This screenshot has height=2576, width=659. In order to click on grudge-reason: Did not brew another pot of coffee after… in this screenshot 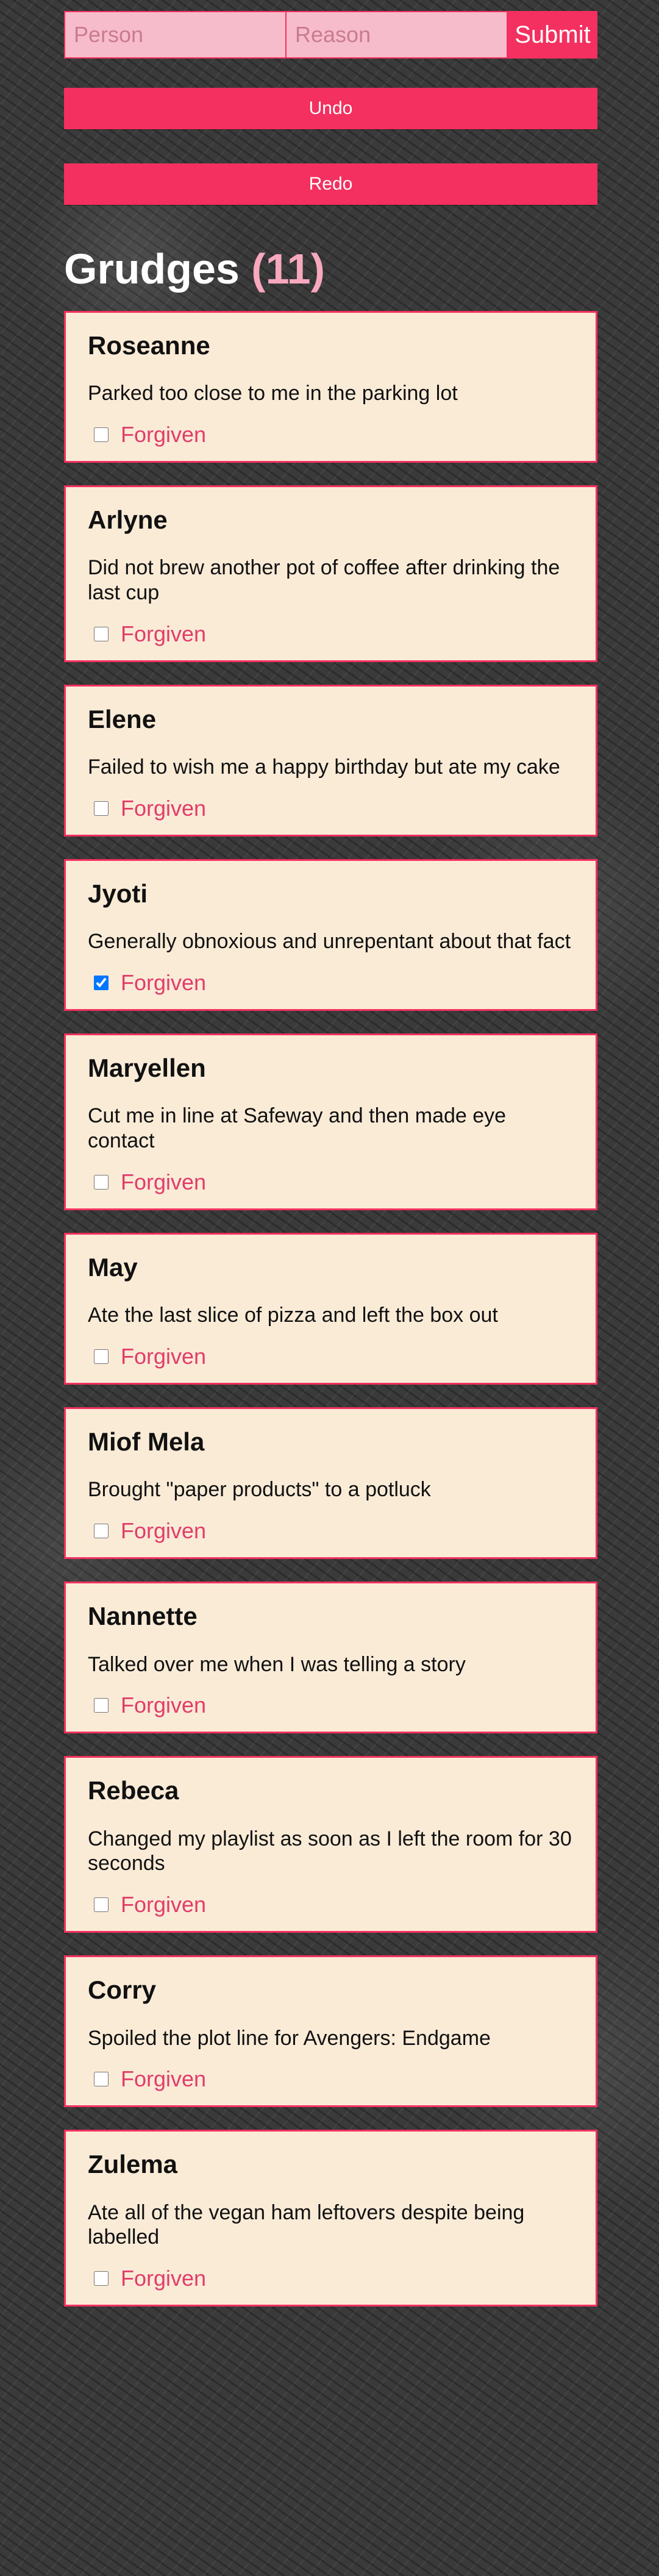, I will do `click(324, 580)`.